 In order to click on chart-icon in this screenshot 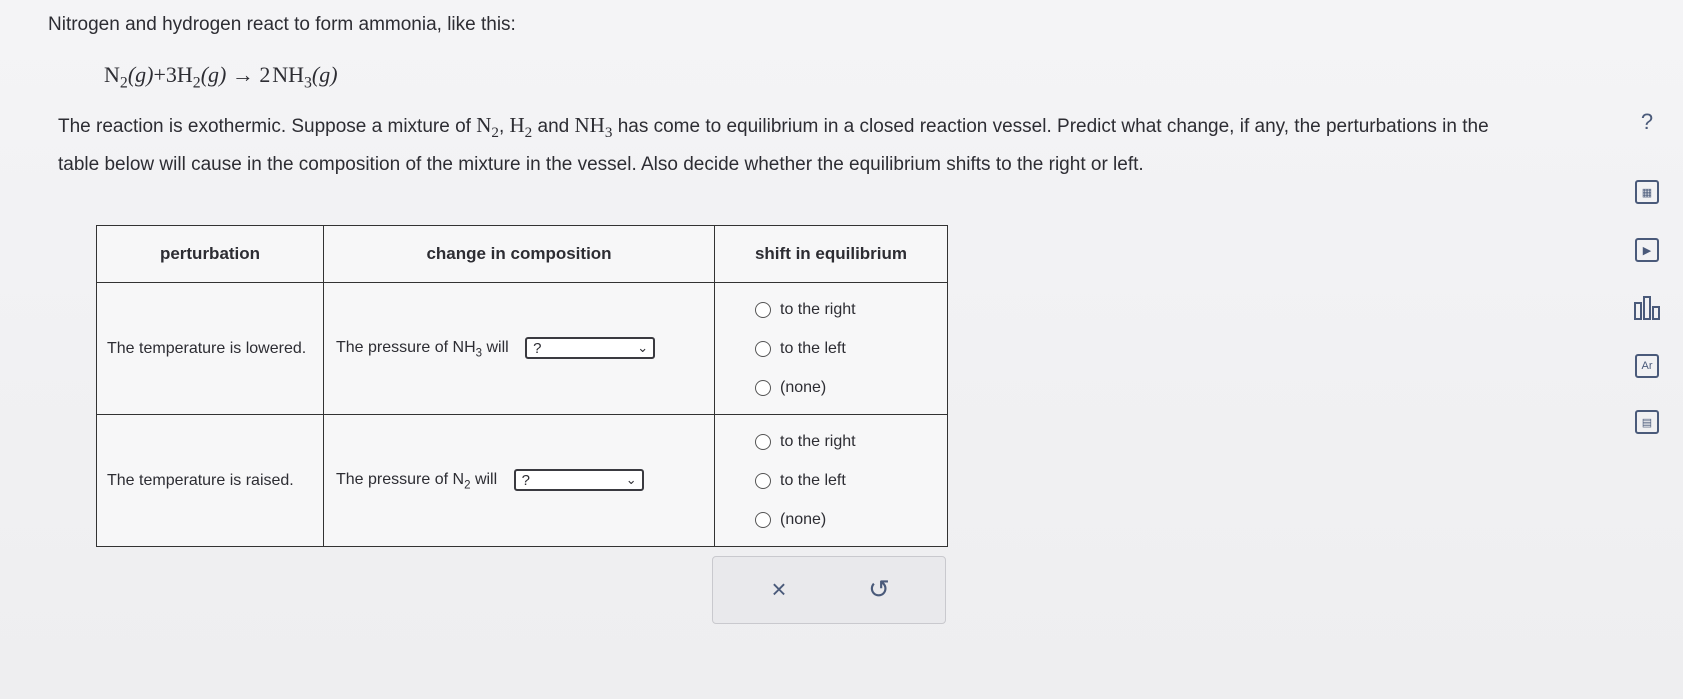, I will do `click(1647, 308)`.